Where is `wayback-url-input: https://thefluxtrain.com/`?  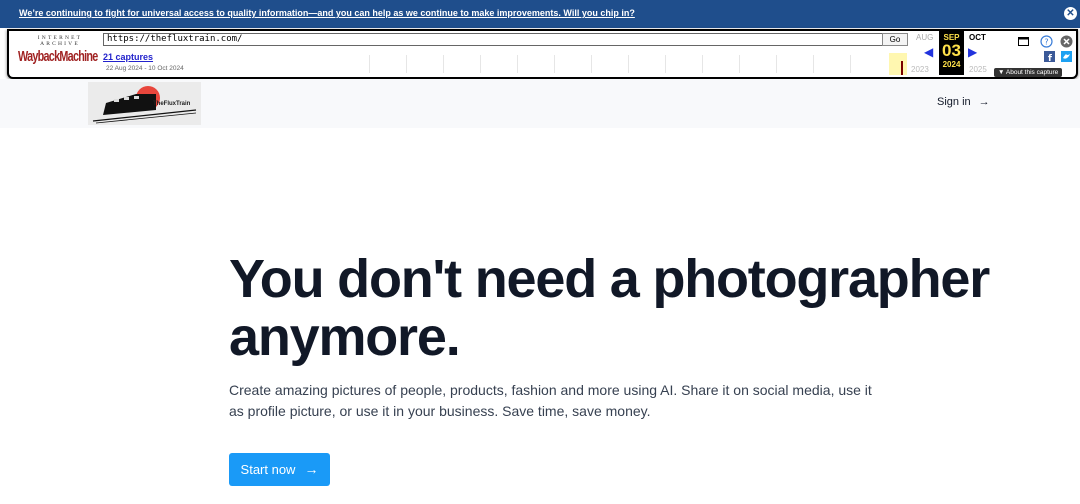 wayback-url-input: https://thefluxtrain.com/ is located at coordinates (493, 39).